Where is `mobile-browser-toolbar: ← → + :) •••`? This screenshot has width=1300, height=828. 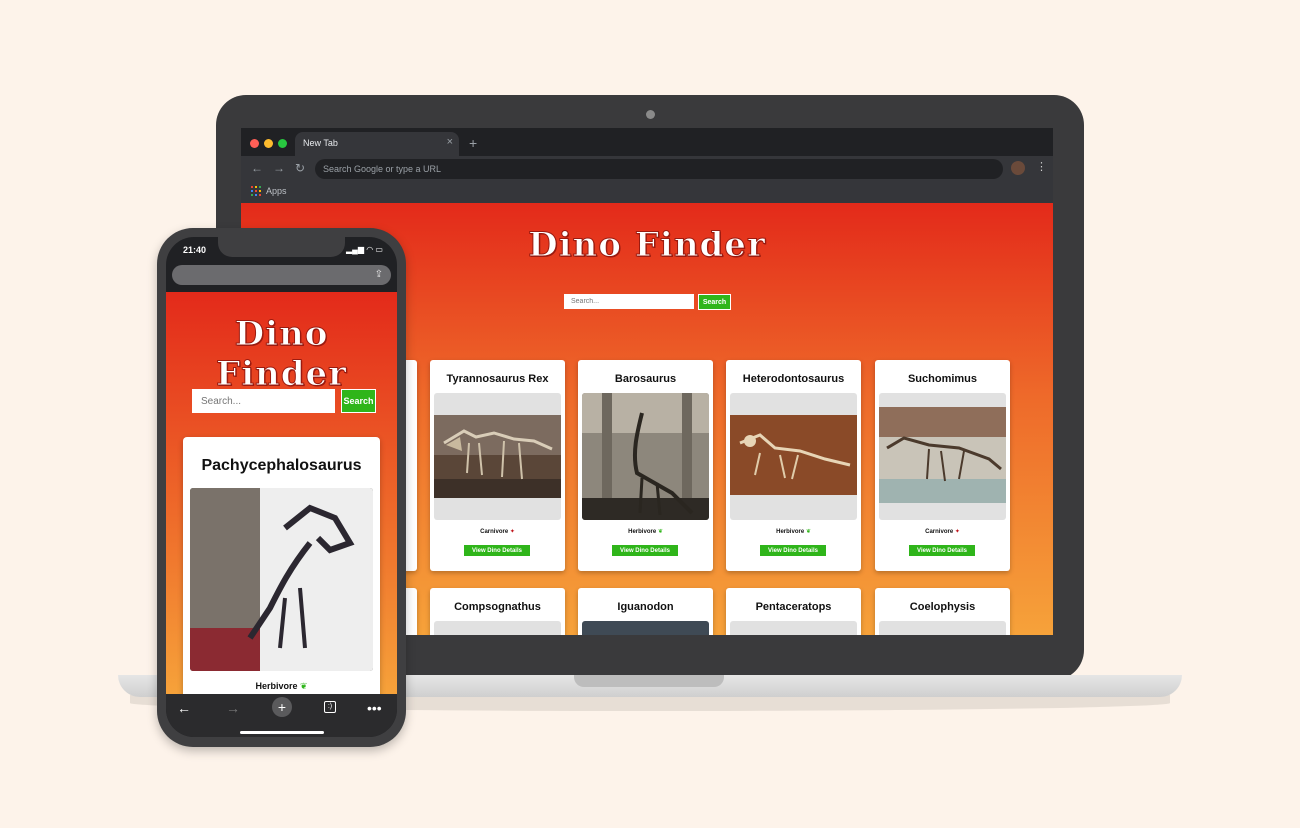
mobile-browser-toolbar: ← → + :) ••• is located at coordinates (281, 715).